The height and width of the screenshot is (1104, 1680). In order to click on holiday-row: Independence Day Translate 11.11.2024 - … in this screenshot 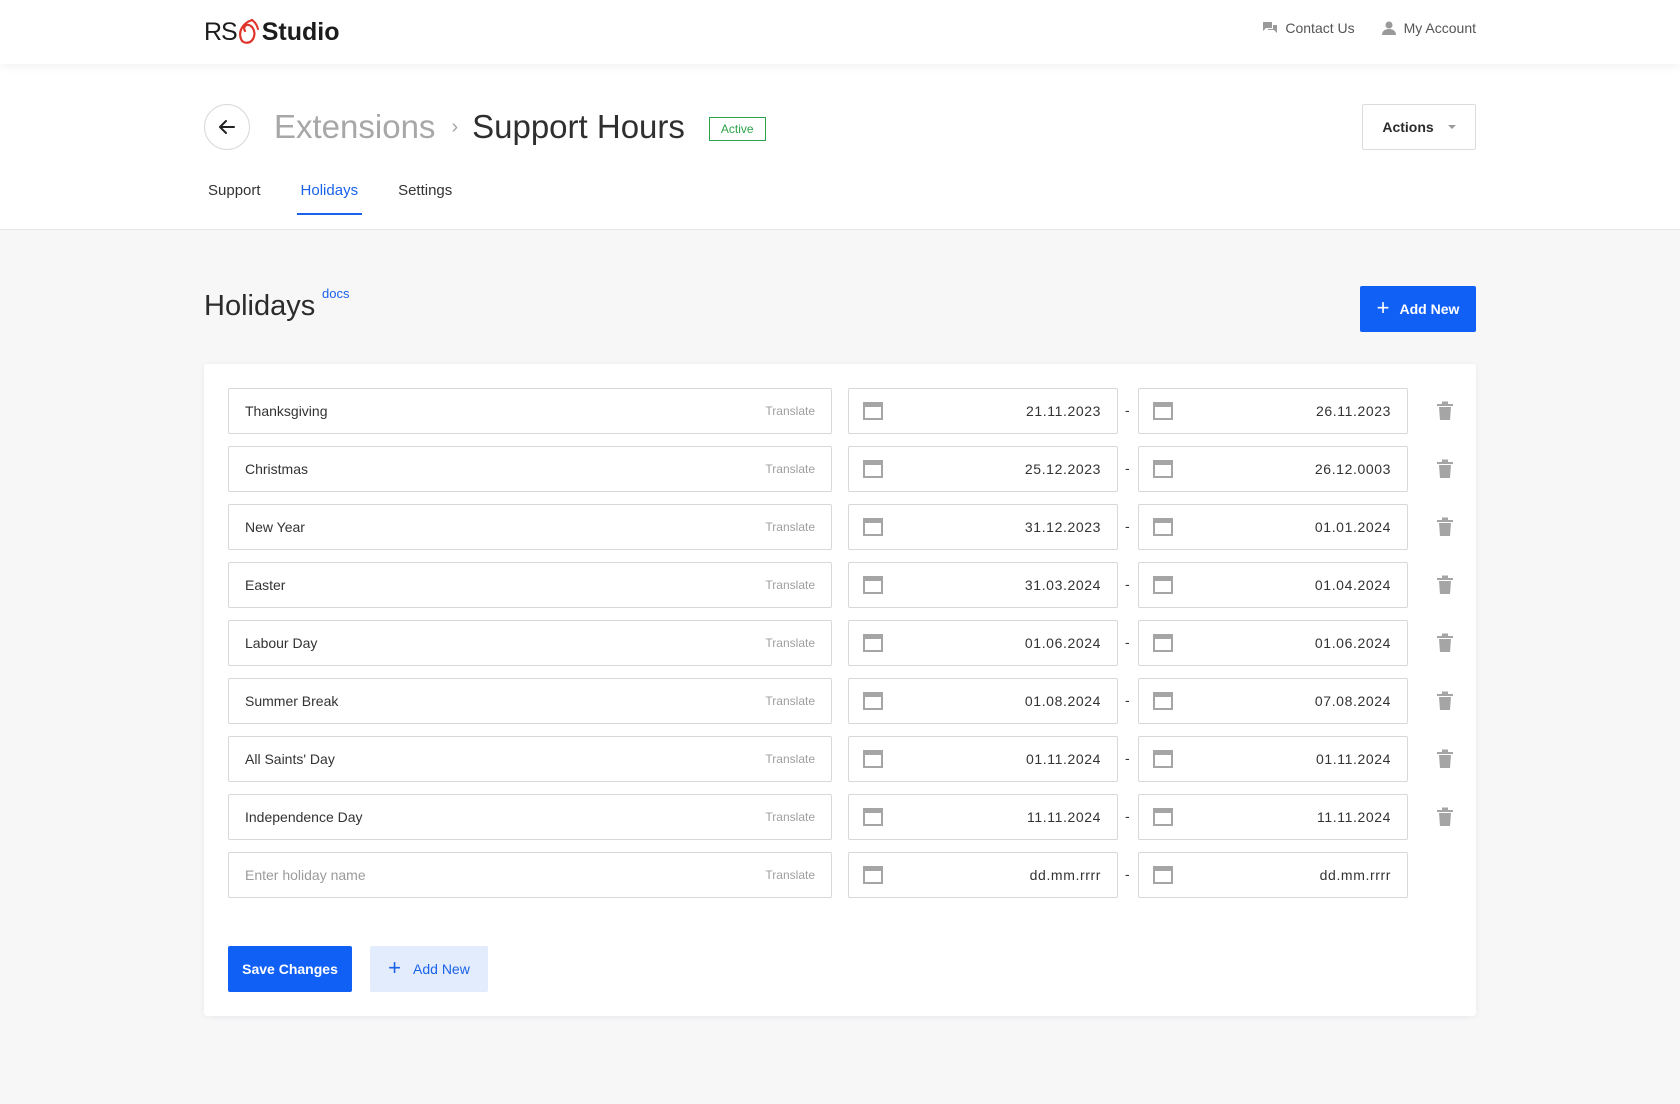, I will do `click(840, 817)`.